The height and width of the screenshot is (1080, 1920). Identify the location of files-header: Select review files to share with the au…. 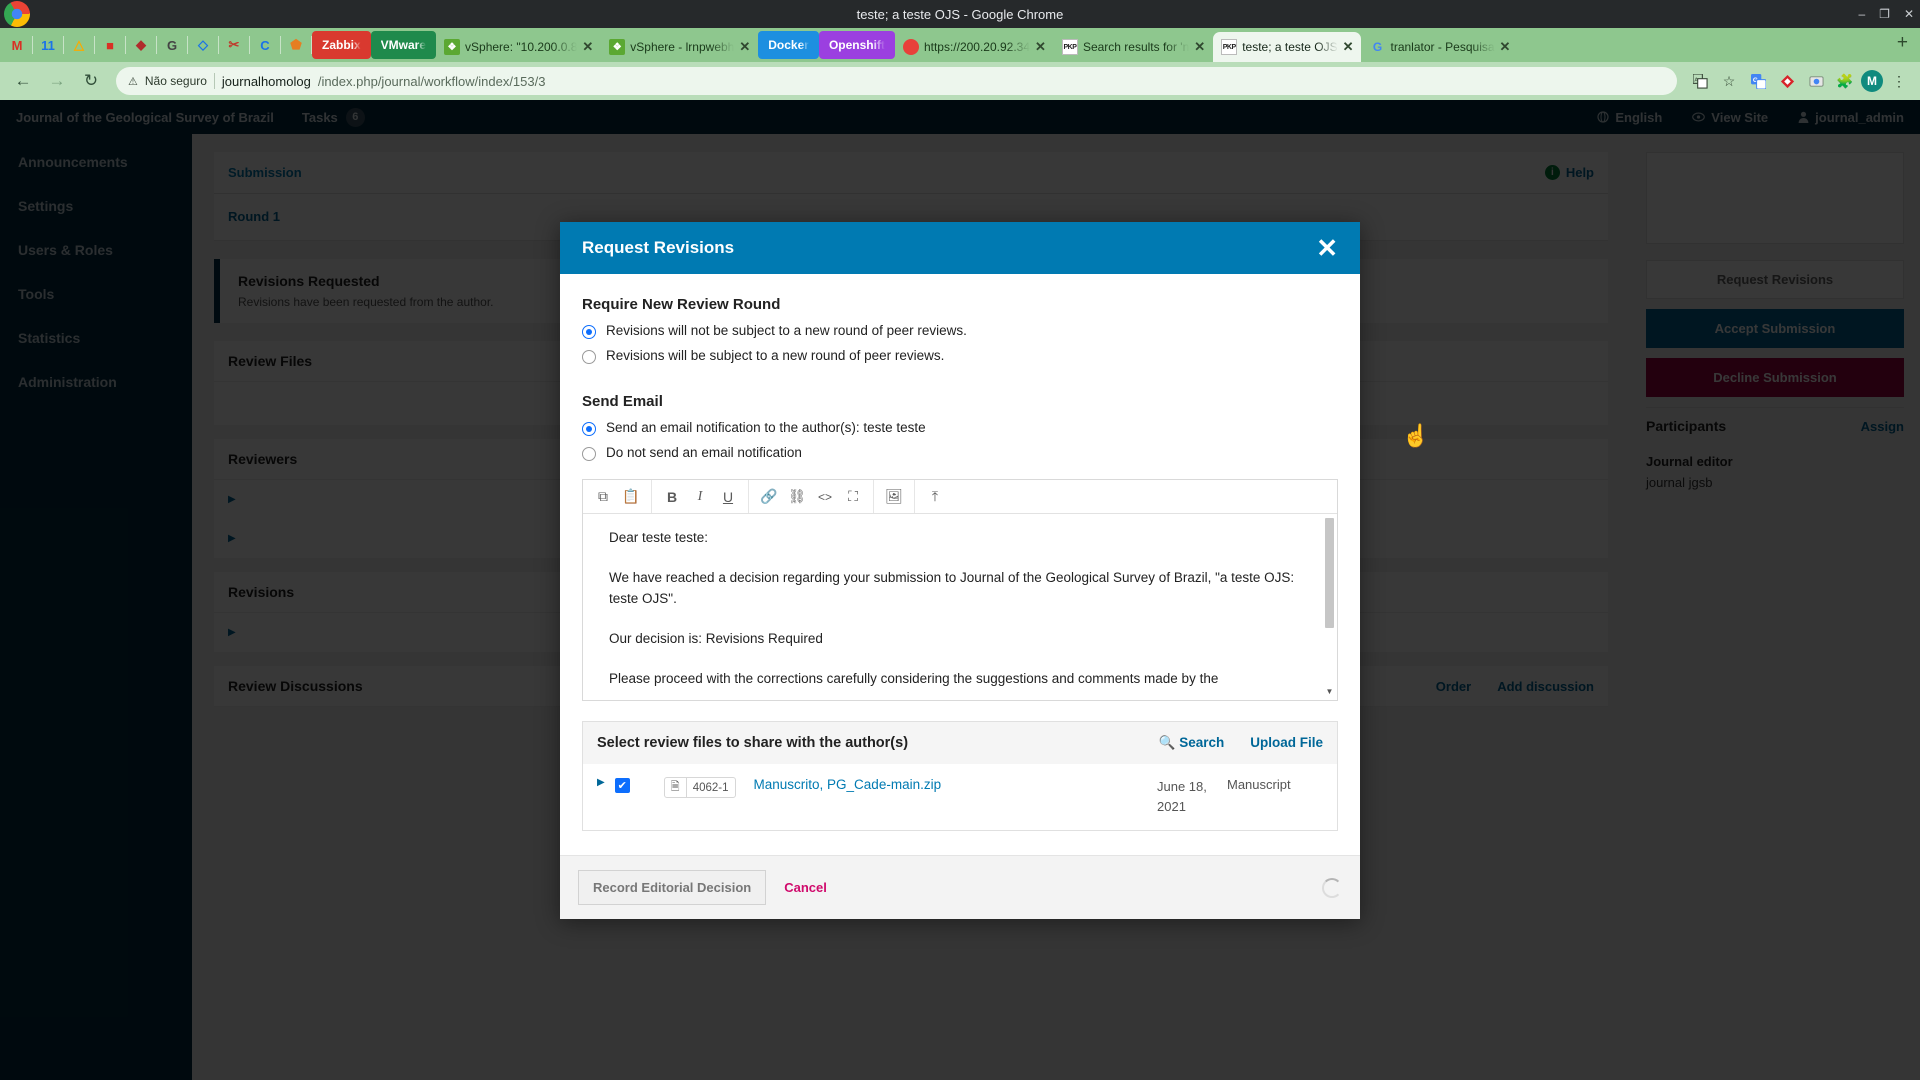
(960, 743).